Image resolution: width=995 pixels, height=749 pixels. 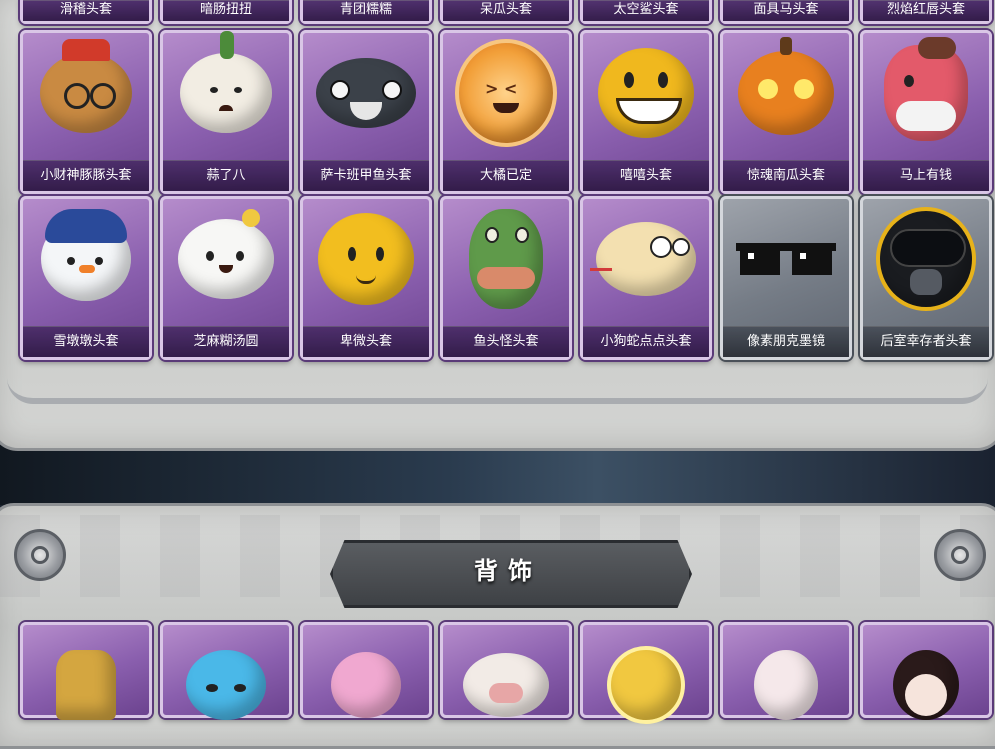 I want to click on item-label: 蒜了八, so click(x=226, y=175).